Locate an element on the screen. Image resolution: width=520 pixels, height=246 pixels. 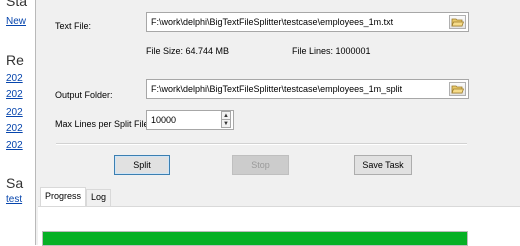
tab-progress: Progress is located at coordinates (63, 196).